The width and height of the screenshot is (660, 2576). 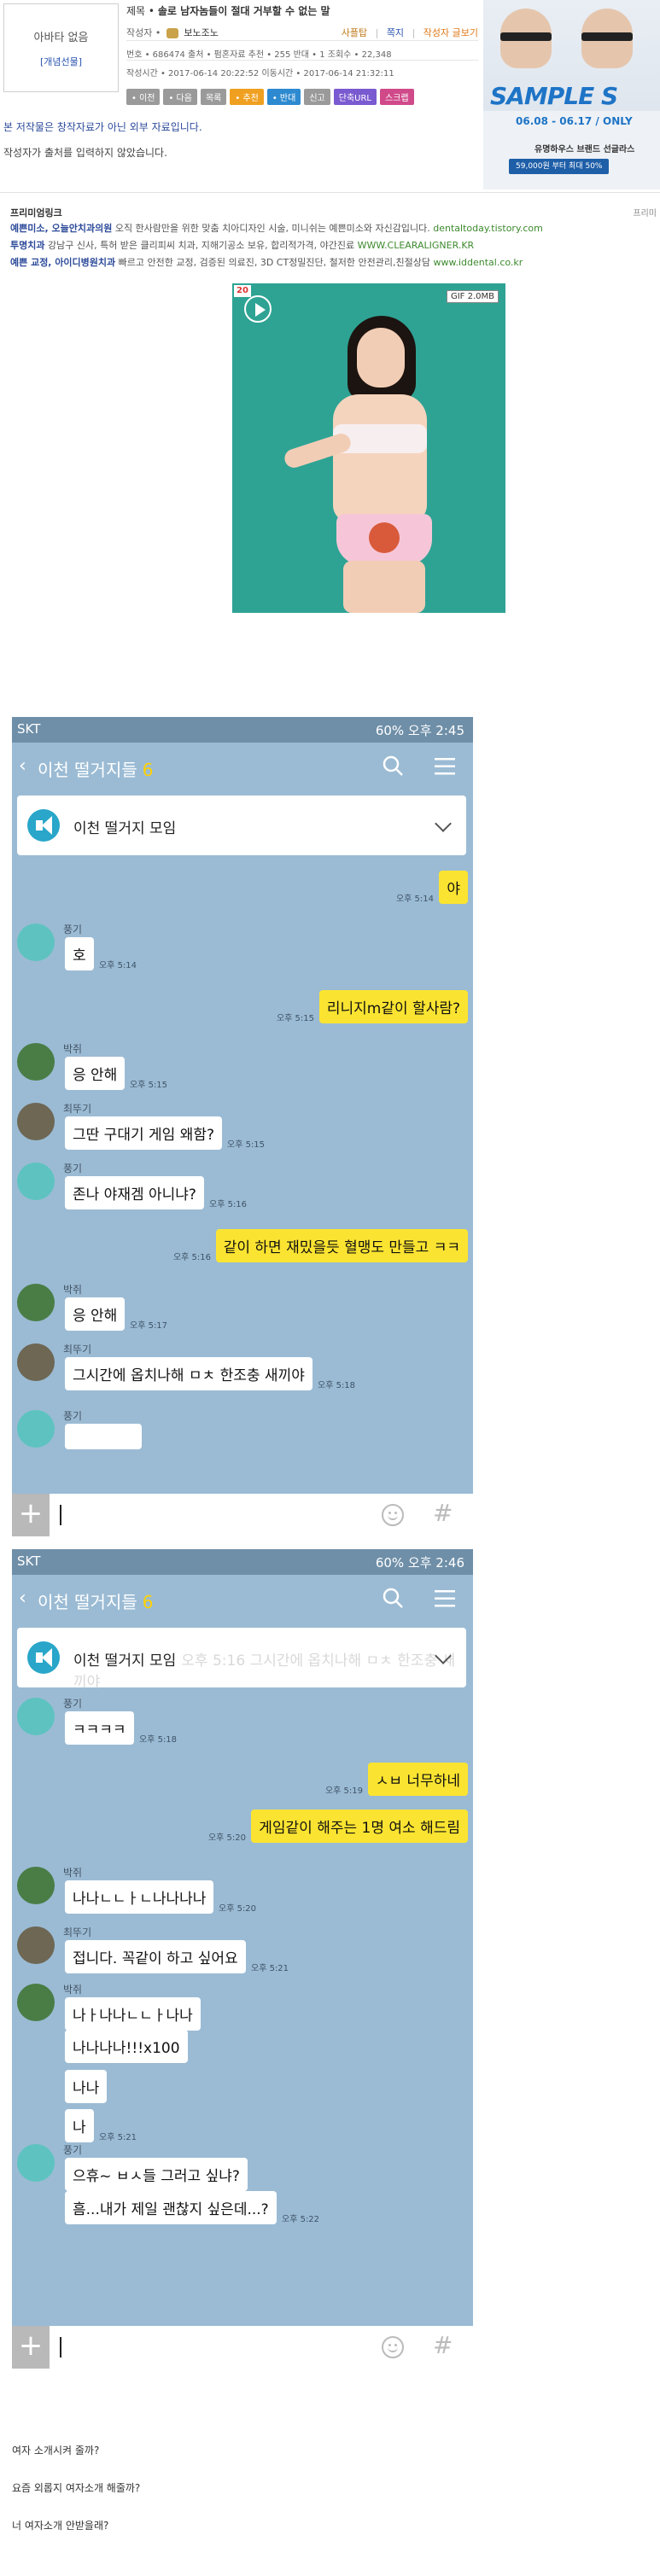 I want to click on post-action-button: 단축URL, so click(x=355, y=97).